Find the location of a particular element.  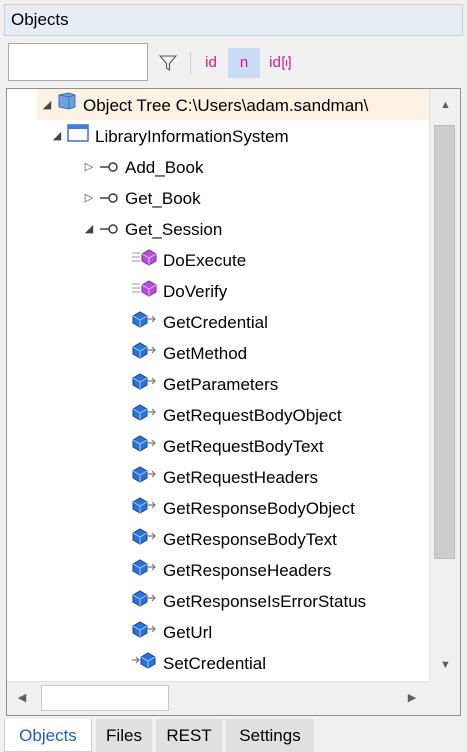

scroll-down-button: ▼ is located at coordinates (445, 665).